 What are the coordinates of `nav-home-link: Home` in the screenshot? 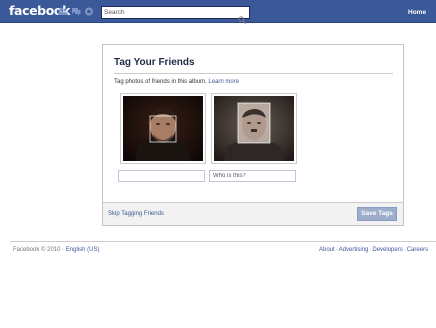 It's located at (417, 12).